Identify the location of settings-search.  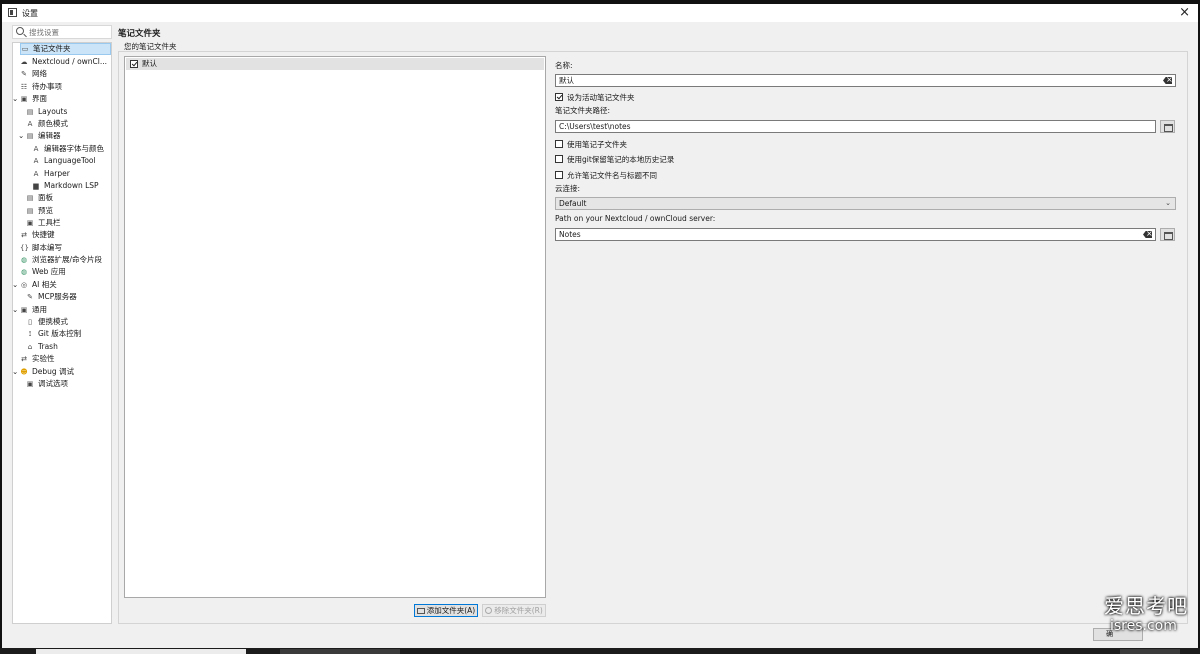
(62, 32).